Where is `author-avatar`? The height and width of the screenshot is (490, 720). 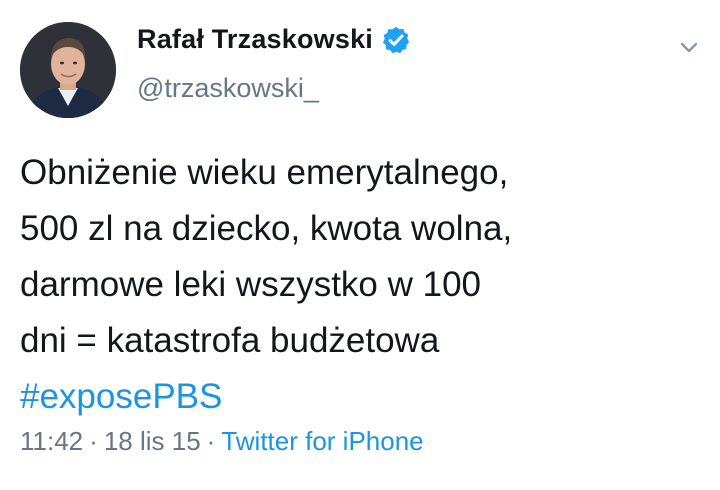 author-avatar is located at coordinates (68, 70).